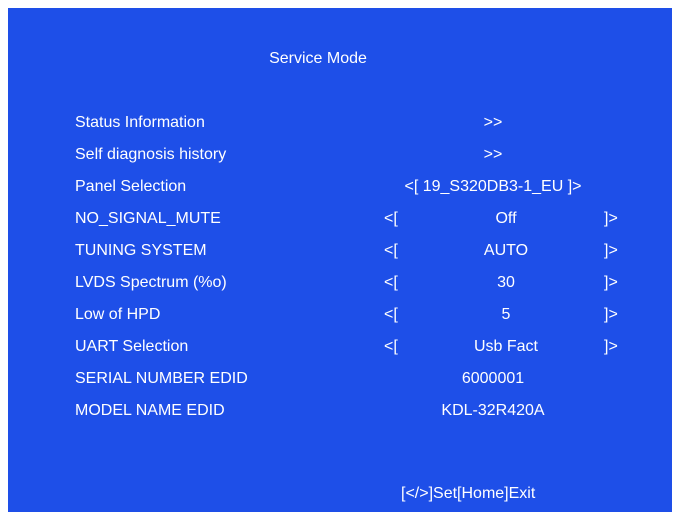  What do you see at coordinates (340, 411) in the screenshot?
I see `menu-item-model-name-edid: MODEL NAME EDID KDL-32R420A` at bounding box center [340, 411].